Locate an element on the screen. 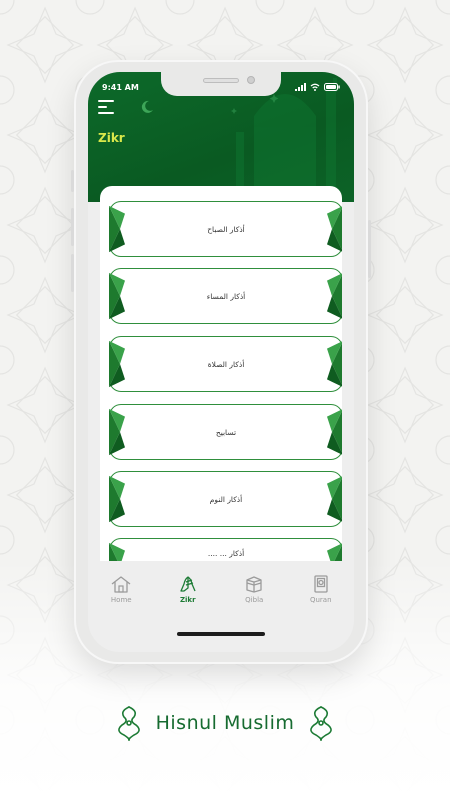 Image resolution: width=450 pixels, height=800 pixels. app-header: 9:41 AM Zikr is located at coordinates (221, 137).